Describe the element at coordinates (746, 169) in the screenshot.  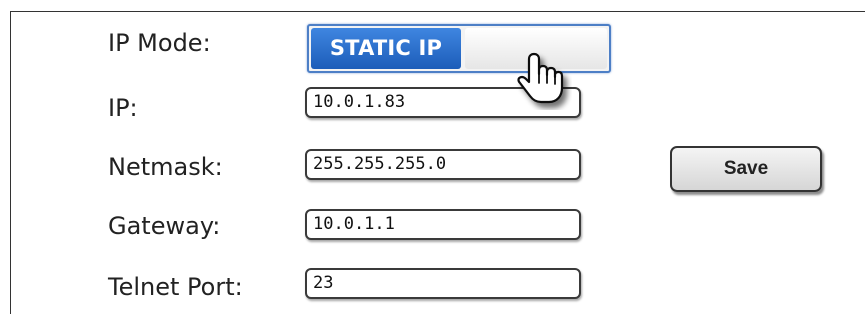
I see `save-button: Save` at that location.